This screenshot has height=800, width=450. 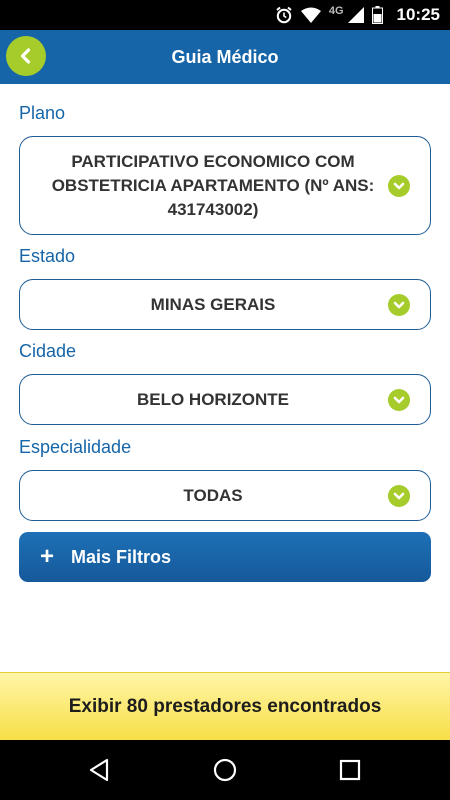 I want to click on cidade-select: BELO HORIZONTE, so click(x=225, y=399).